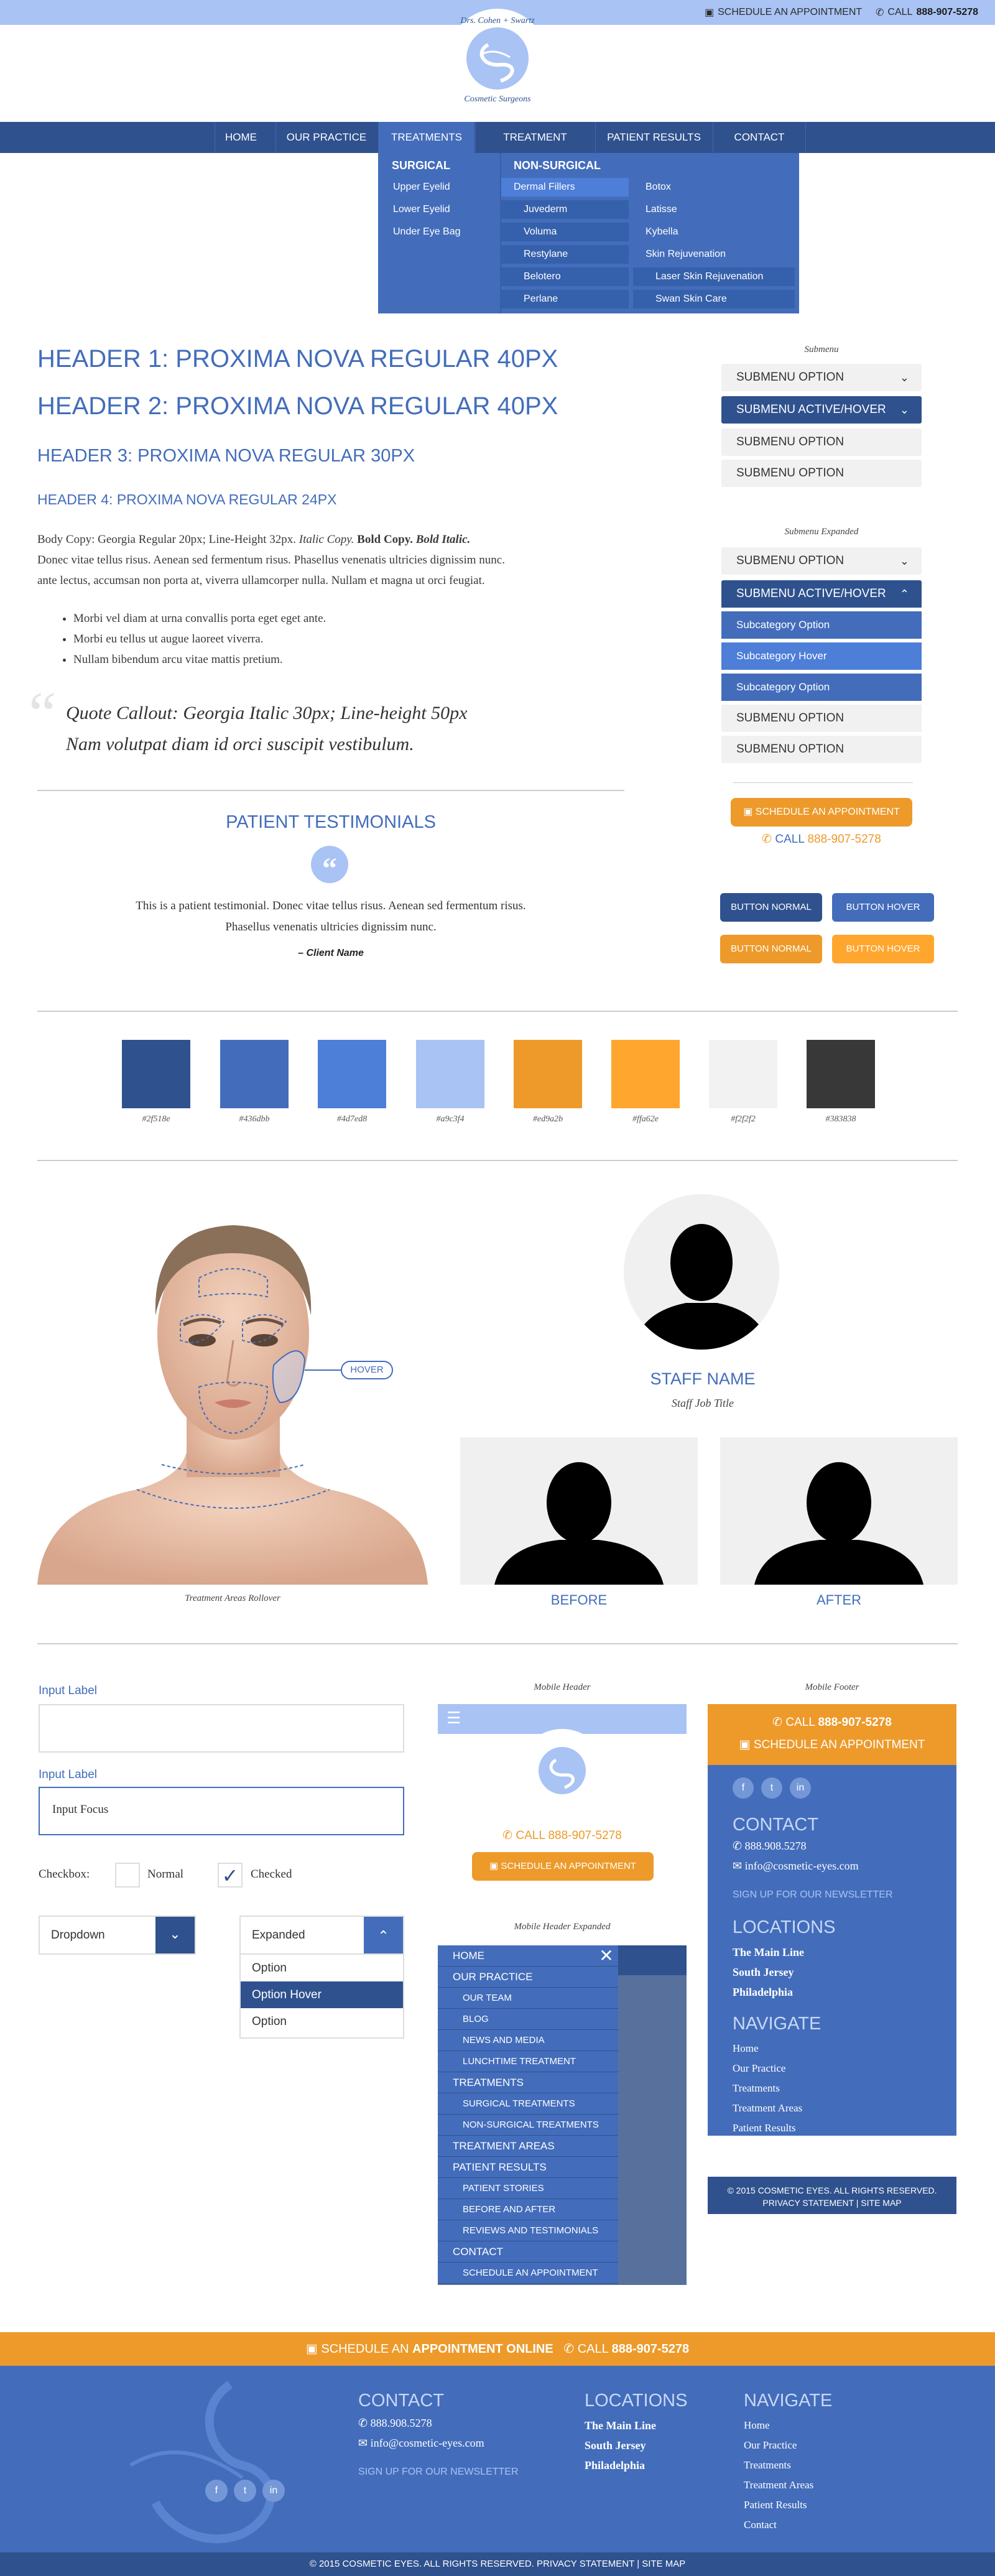 This screenshot has height=2576, width=995. Describe the element at coordinates (528, 2041) in the screenshot. I see `mobile-submenu-item: NEWS AND MEDIA` at that location.